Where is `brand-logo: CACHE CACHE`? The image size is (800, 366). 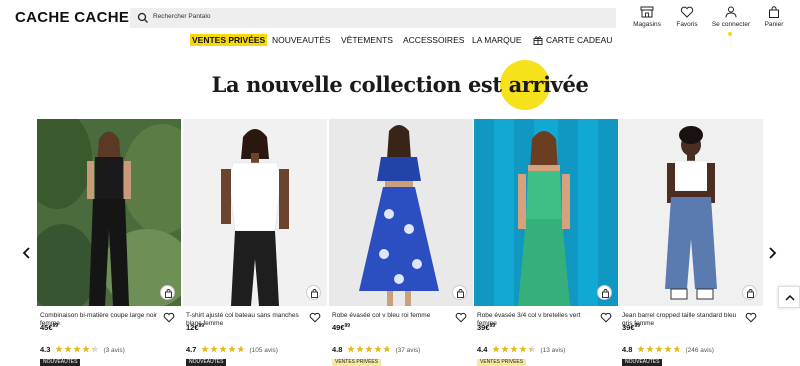 brand-logo: CACHE CACHE is located at coordinates (75, 17).